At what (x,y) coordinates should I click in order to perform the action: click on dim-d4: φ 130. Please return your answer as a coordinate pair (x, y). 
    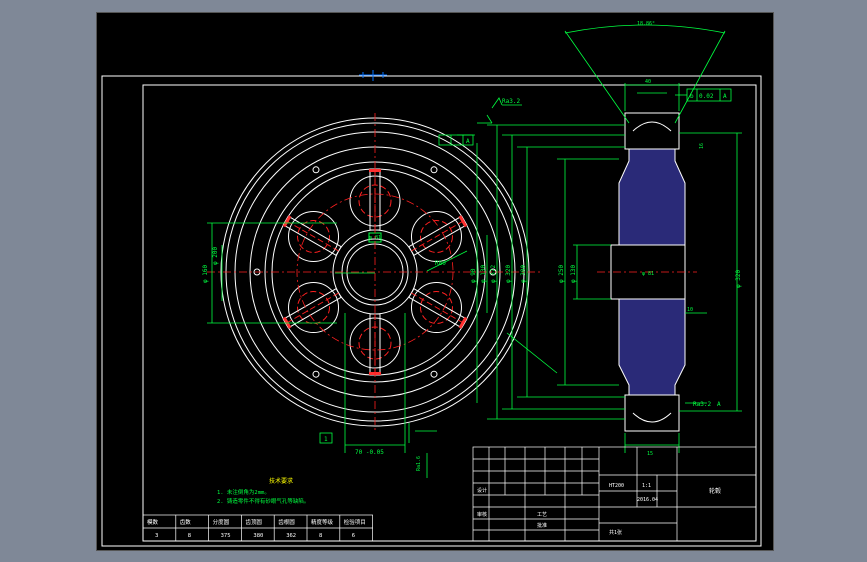
    Looking at the image, I should click on (483, 274).